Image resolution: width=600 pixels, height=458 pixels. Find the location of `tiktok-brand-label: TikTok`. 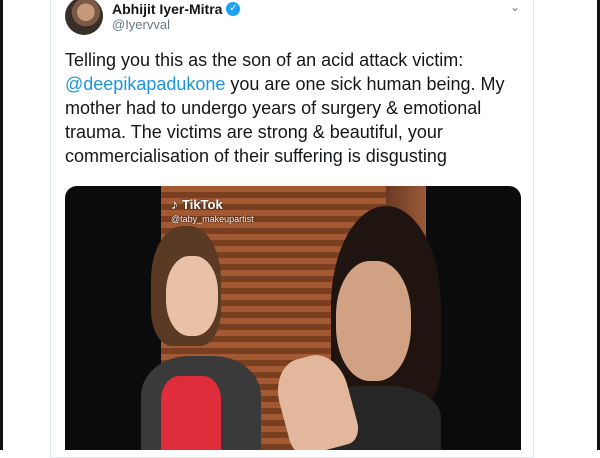

tiktok-brand-label: TikTok is located at coordinates (202, 204).